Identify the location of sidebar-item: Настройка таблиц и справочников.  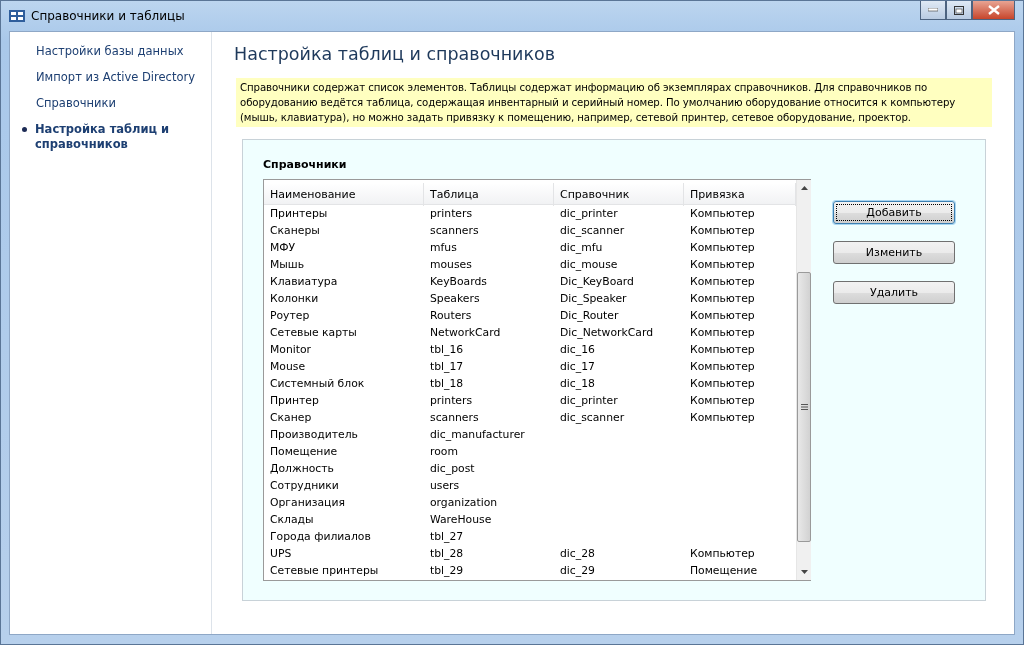
(116, 137).